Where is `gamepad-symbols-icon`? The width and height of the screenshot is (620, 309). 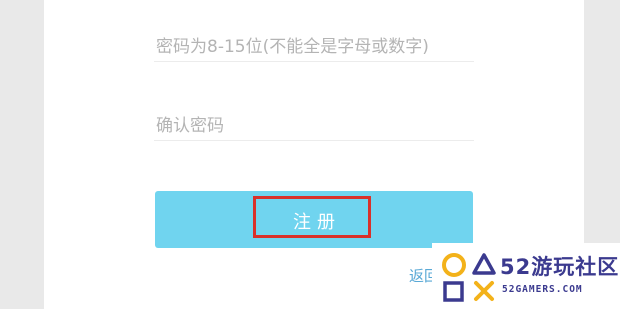
gamepad-symbols-icon is located at coordinates (469, 277).